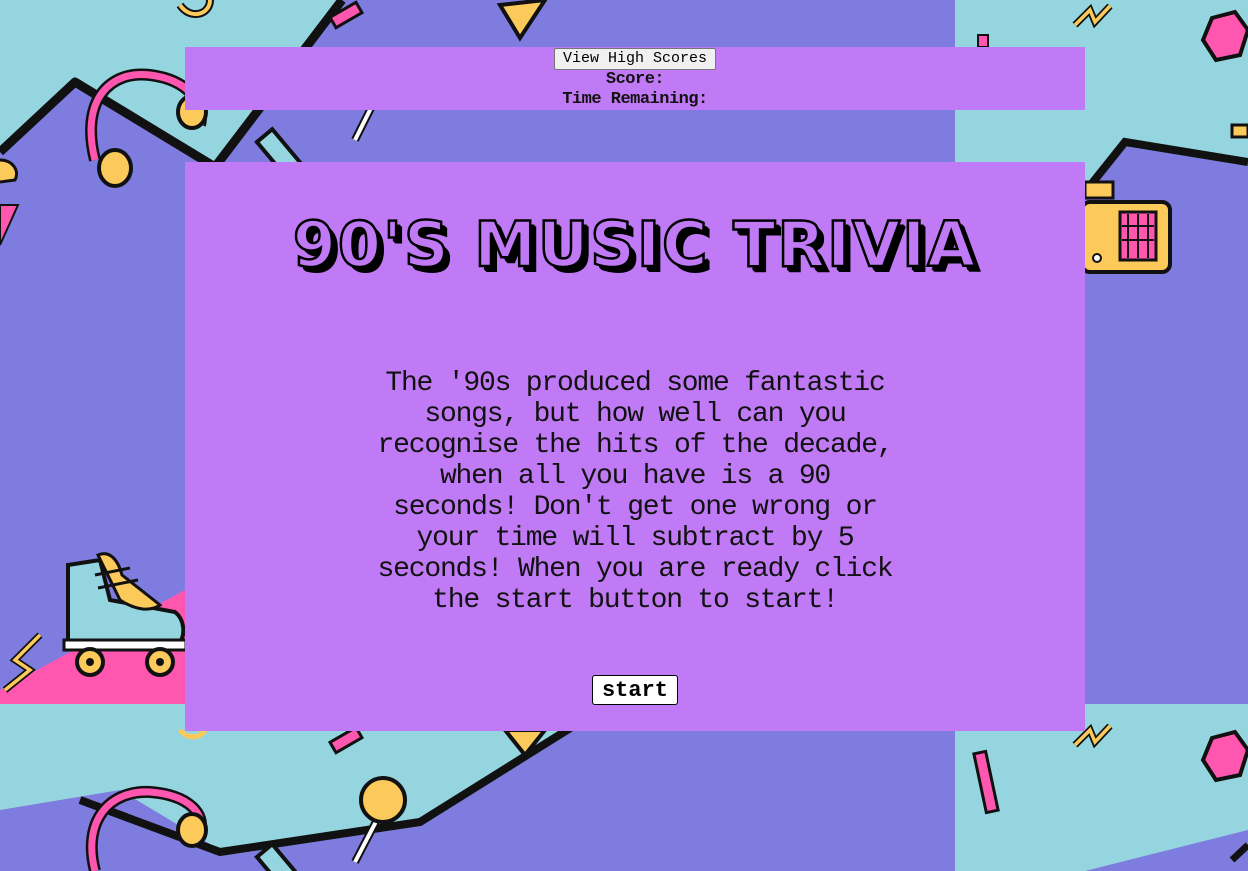 The width and height of the screenshot is (1248, 871). What do you see at coordinates (635, 99) in the screenshot?
I see `time-remaining-label: Time Remaining:` at bounding box center [635, 99].